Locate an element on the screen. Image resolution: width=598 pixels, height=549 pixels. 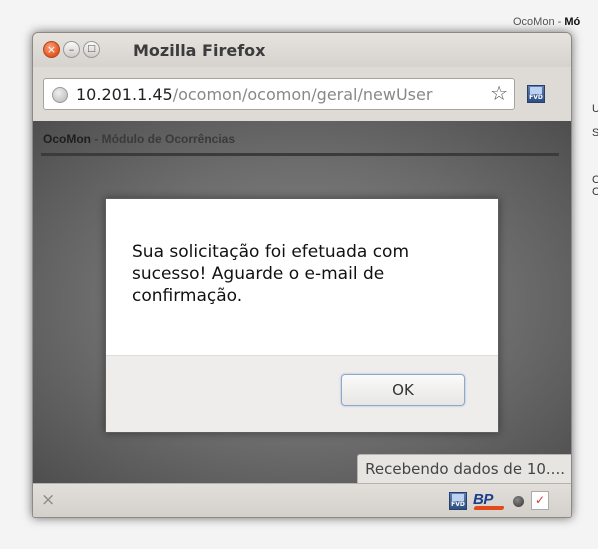
fvd-addon-icon: FVD is located at coordinates (458, 501).